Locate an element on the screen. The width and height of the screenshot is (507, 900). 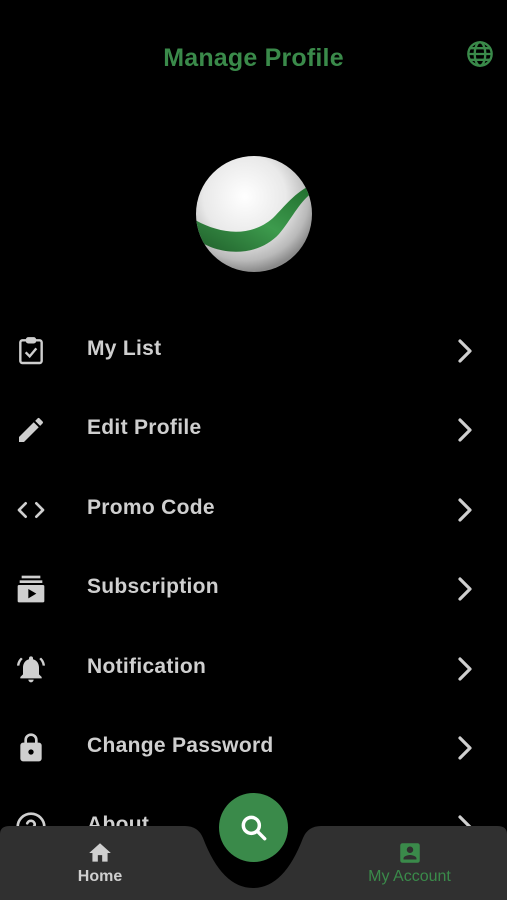
search-button is located at coordinates (253, 827).